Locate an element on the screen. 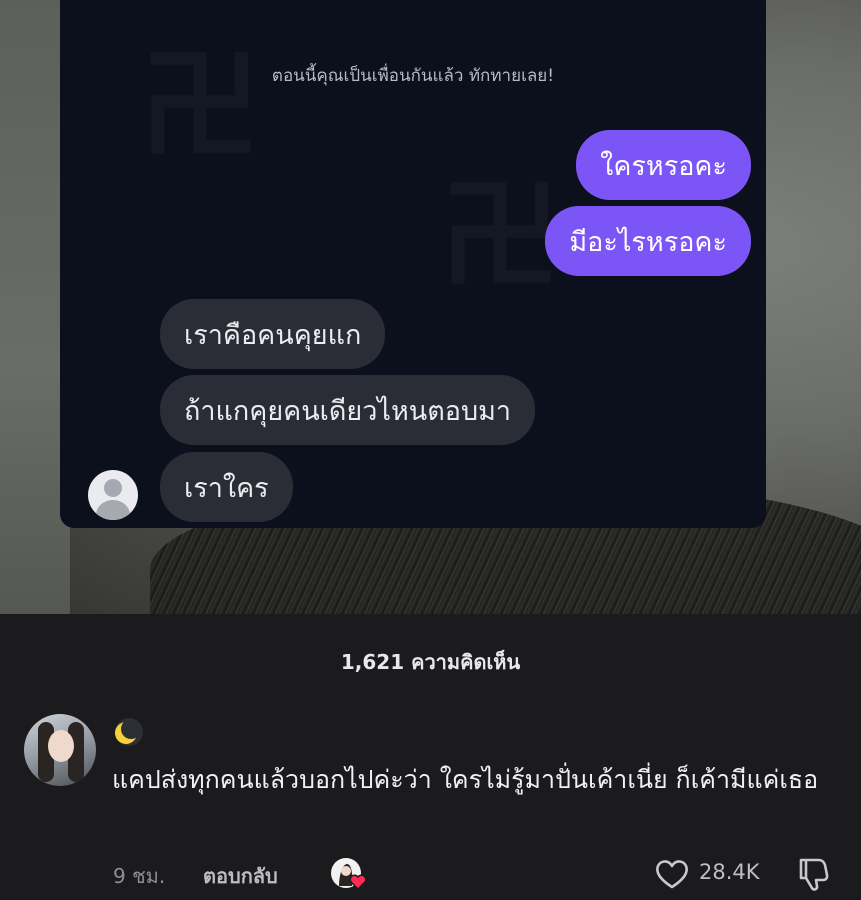 Image resolution: width=861 pixels, height=900 pixels. comment-time: 9 ชม. is located at coordinates (139, 876).